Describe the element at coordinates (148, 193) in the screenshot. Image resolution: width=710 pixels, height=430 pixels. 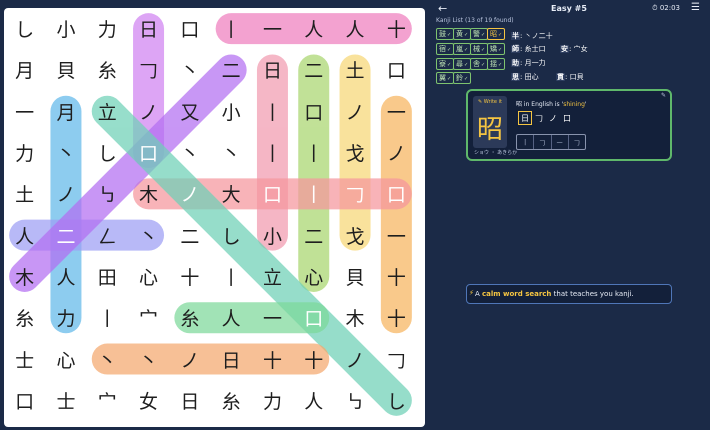
I see `grid-cell: 木` at that location.